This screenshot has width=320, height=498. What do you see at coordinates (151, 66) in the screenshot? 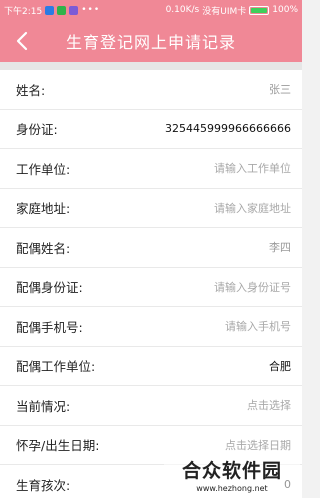
I see `section-divider` at bounding box center [151, 66].